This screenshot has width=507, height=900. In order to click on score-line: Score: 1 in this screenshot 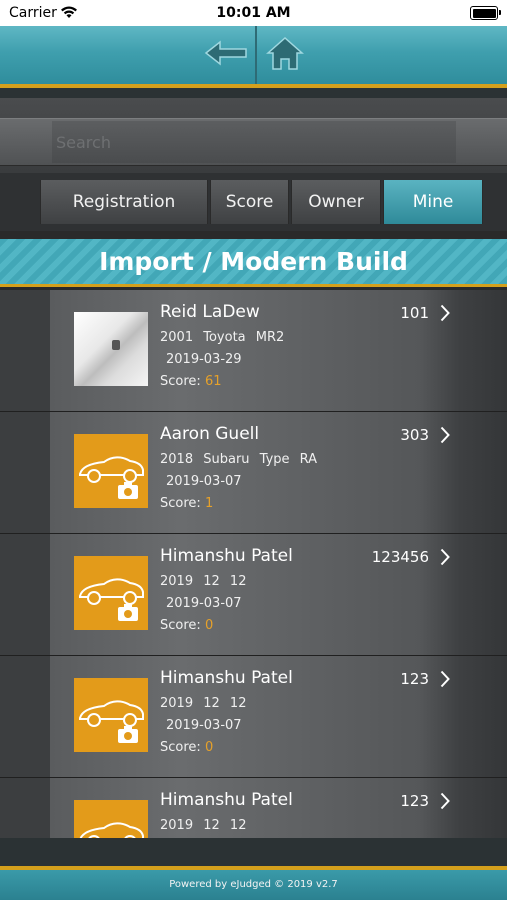, I will do `click(186, 503)`.